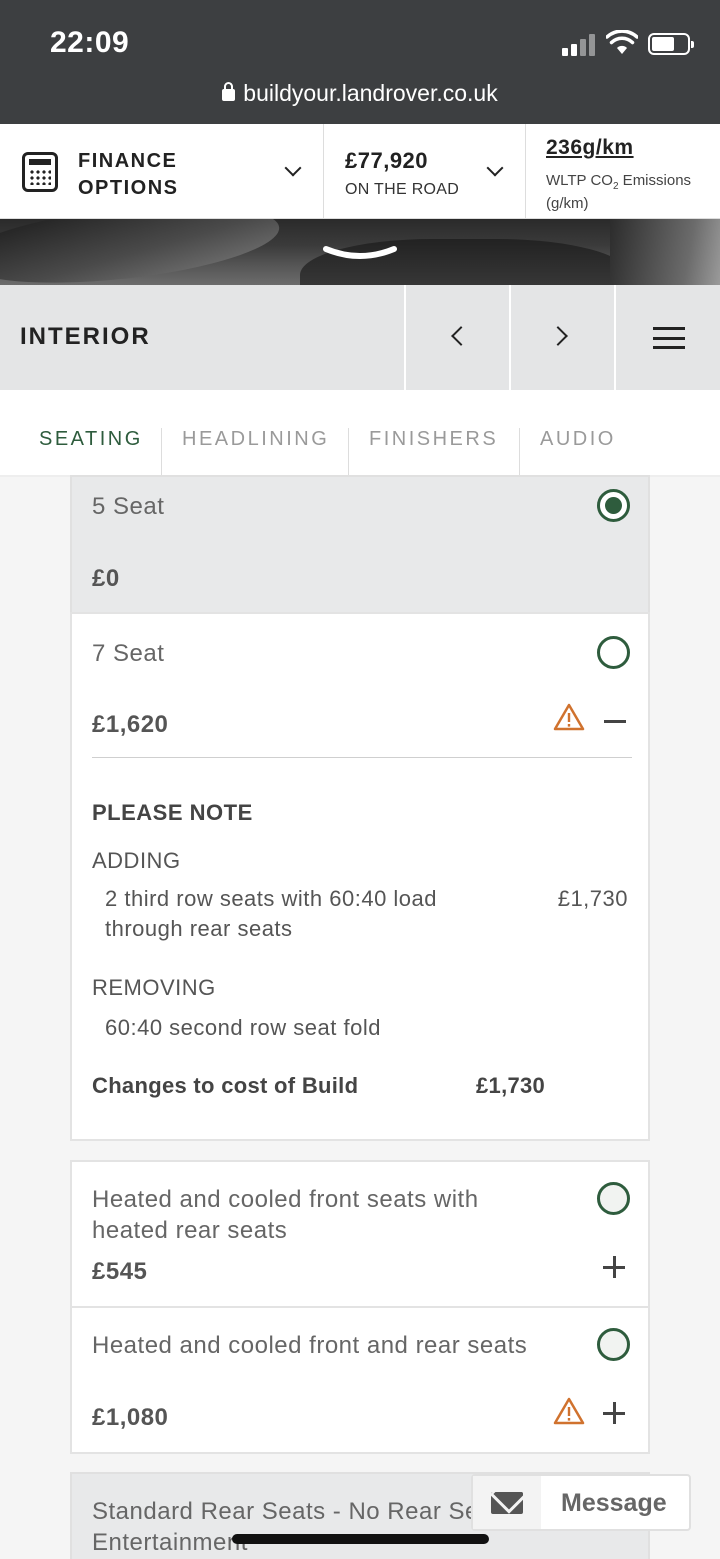  I want to click on section-title: INTERIOR, so click(85, 336).